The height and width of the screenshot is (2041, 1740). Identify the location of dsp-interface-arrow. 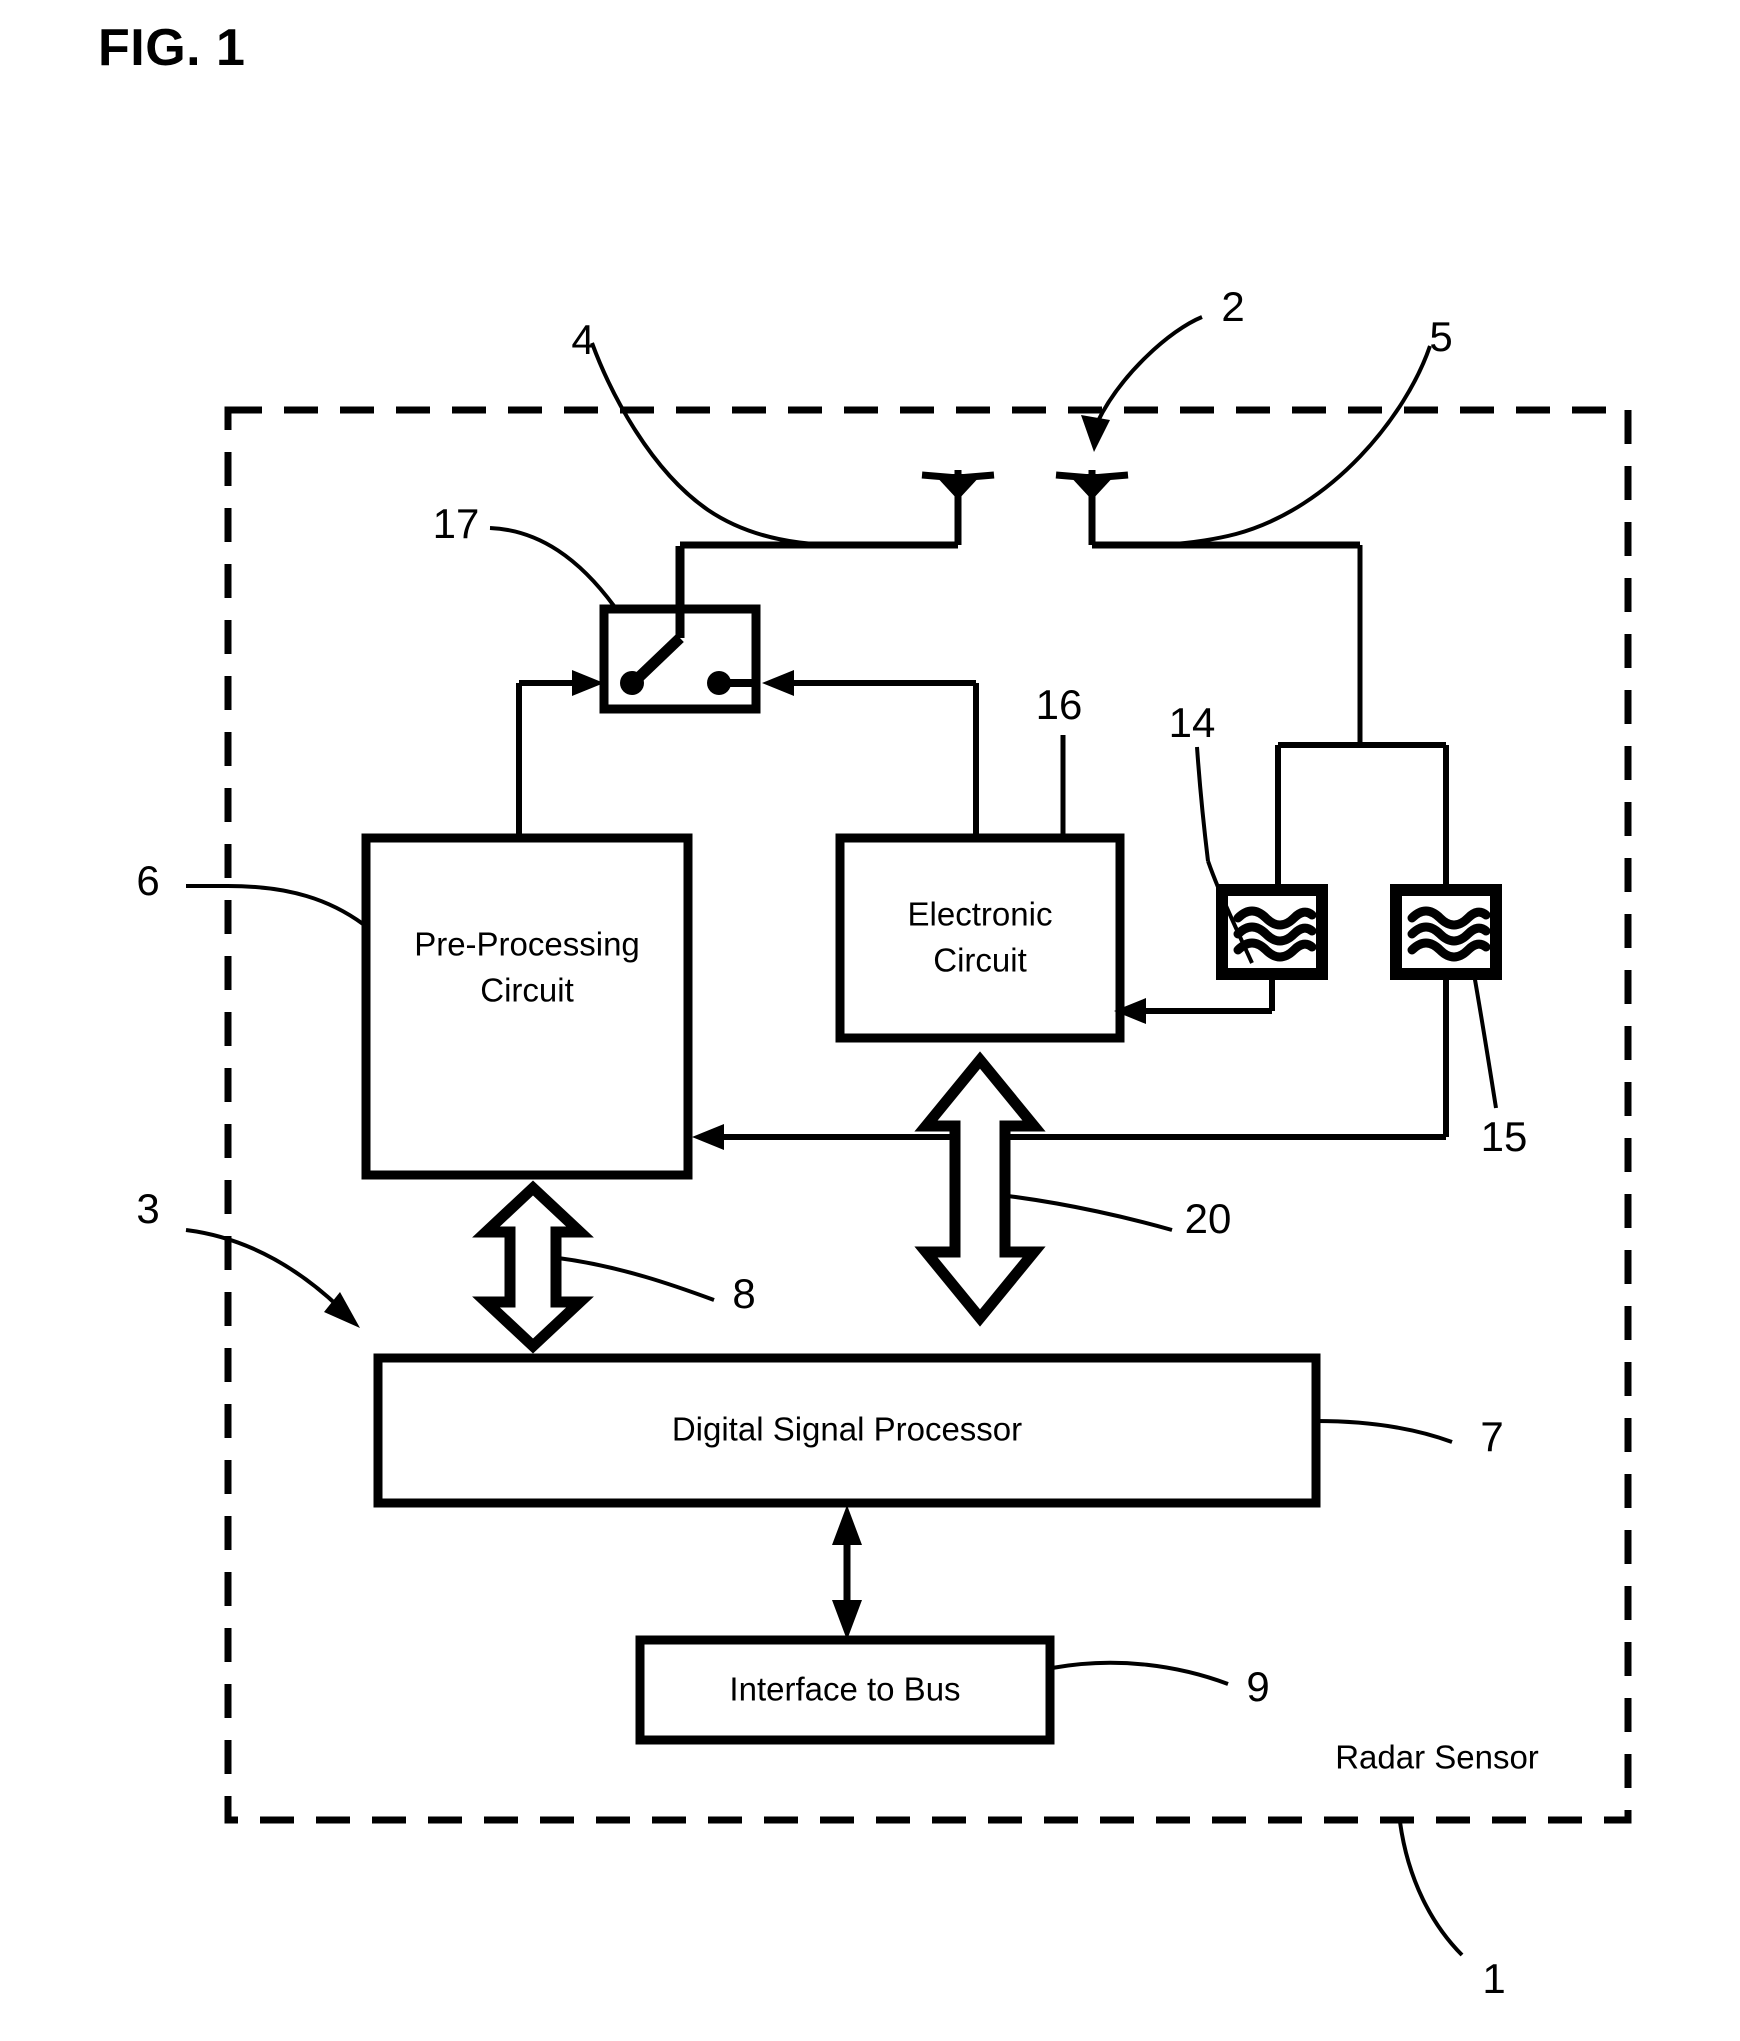
(847, 1572).